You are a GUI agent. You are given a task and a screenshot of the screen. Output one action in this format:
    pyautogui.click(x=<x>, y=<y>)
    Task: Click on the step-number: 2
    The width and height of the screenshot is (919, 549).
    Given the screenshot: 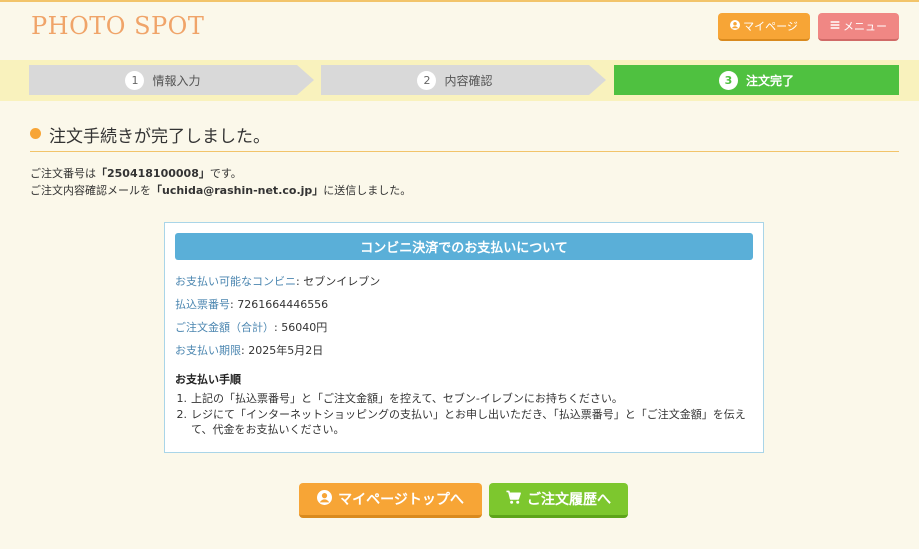 What is the action you would take?
    pyautogui.click(x=427, y=80)
    